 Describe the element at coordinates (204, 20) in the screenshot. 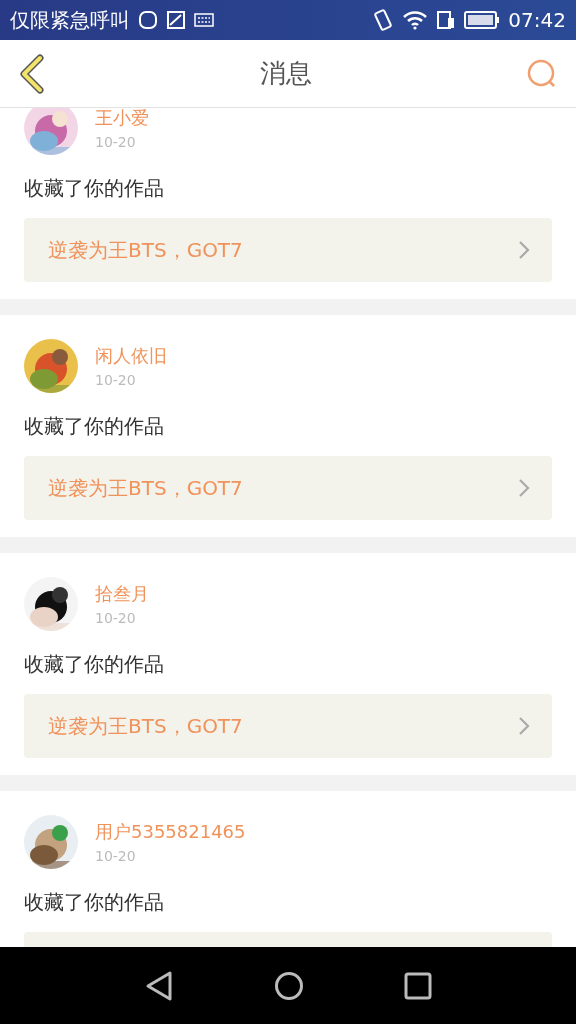

I see `keyboard-icon` at that location.